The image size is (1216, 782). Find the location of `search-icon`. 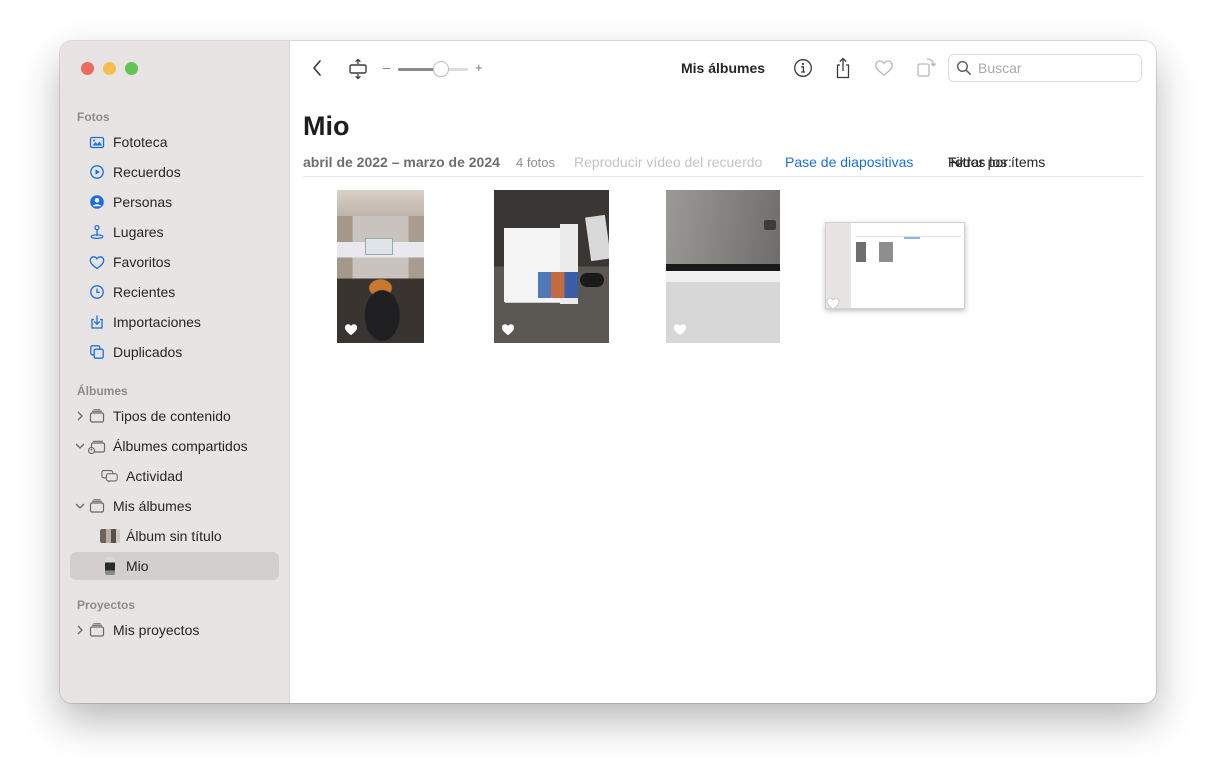

search-icon is located at coordinates (963, 67).